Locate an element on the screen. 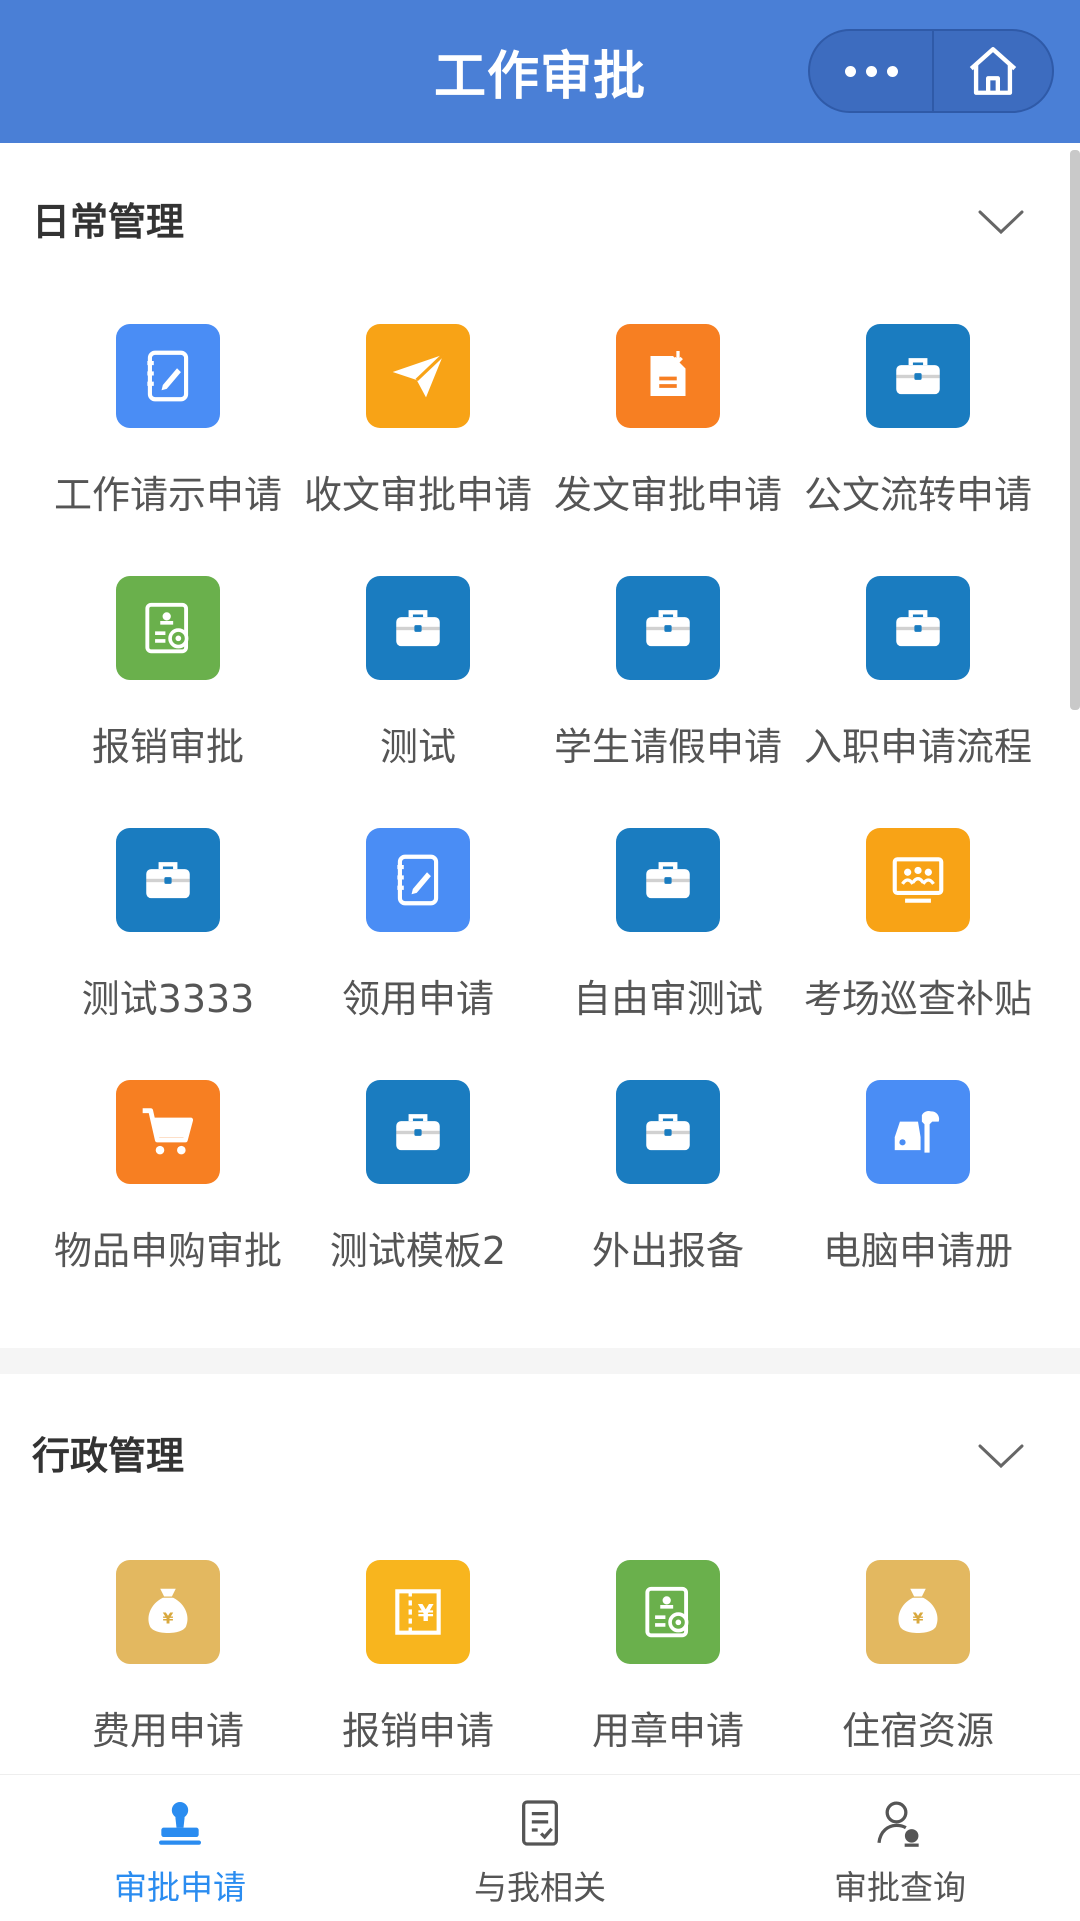 The height and width of the screenshot is (1921, 1080). app-grid-item-label: 住宿资源 is located at coordinates (917, 1731).